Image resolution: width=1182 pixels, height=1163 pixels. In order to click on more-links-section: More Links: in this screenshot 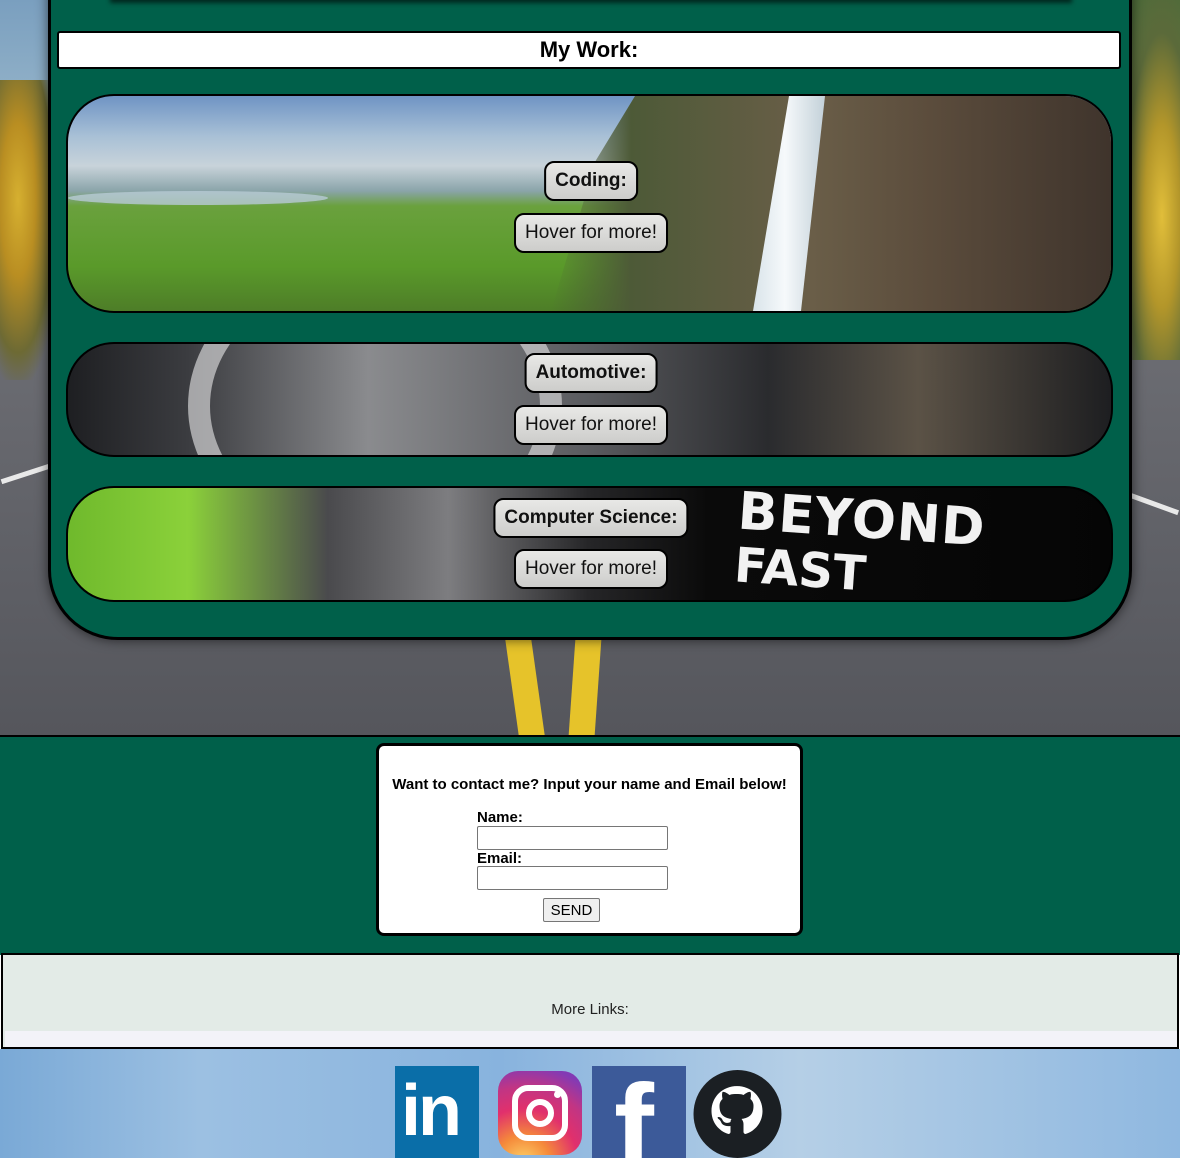, I will do `click(590, 1001)`.